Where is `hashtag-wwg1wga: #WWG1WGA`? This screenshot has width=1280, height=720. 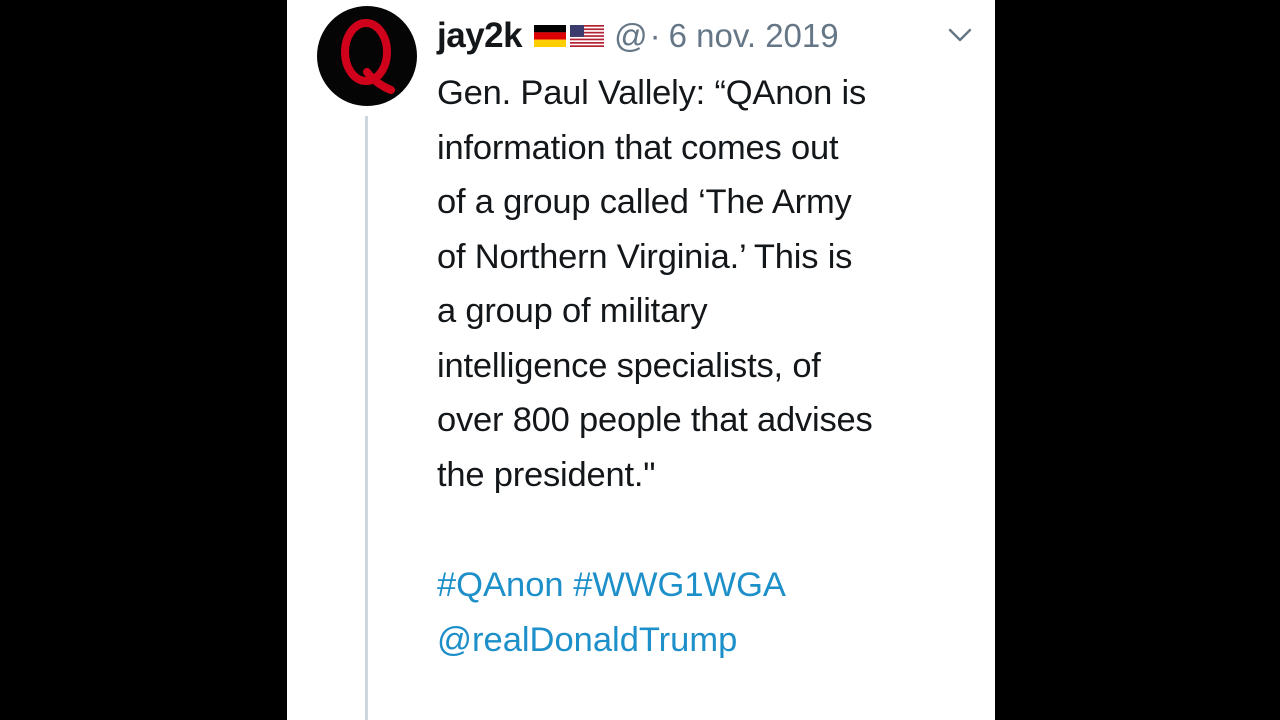 hashtag-wwg1wga: #WWG1WGA is located at coordinates (679, 585).